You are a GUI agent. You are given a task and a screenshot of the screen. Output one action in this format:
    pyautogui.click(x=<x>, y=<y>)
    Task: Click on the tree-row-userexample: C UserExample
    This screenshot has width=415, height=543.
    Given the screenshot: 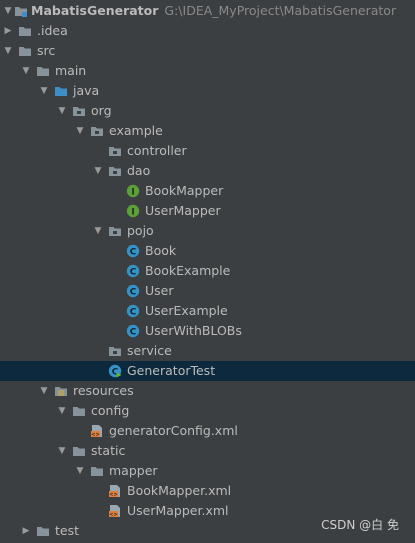 What is the action you would take?
    pyautogui.click(x=207, y=311)
    